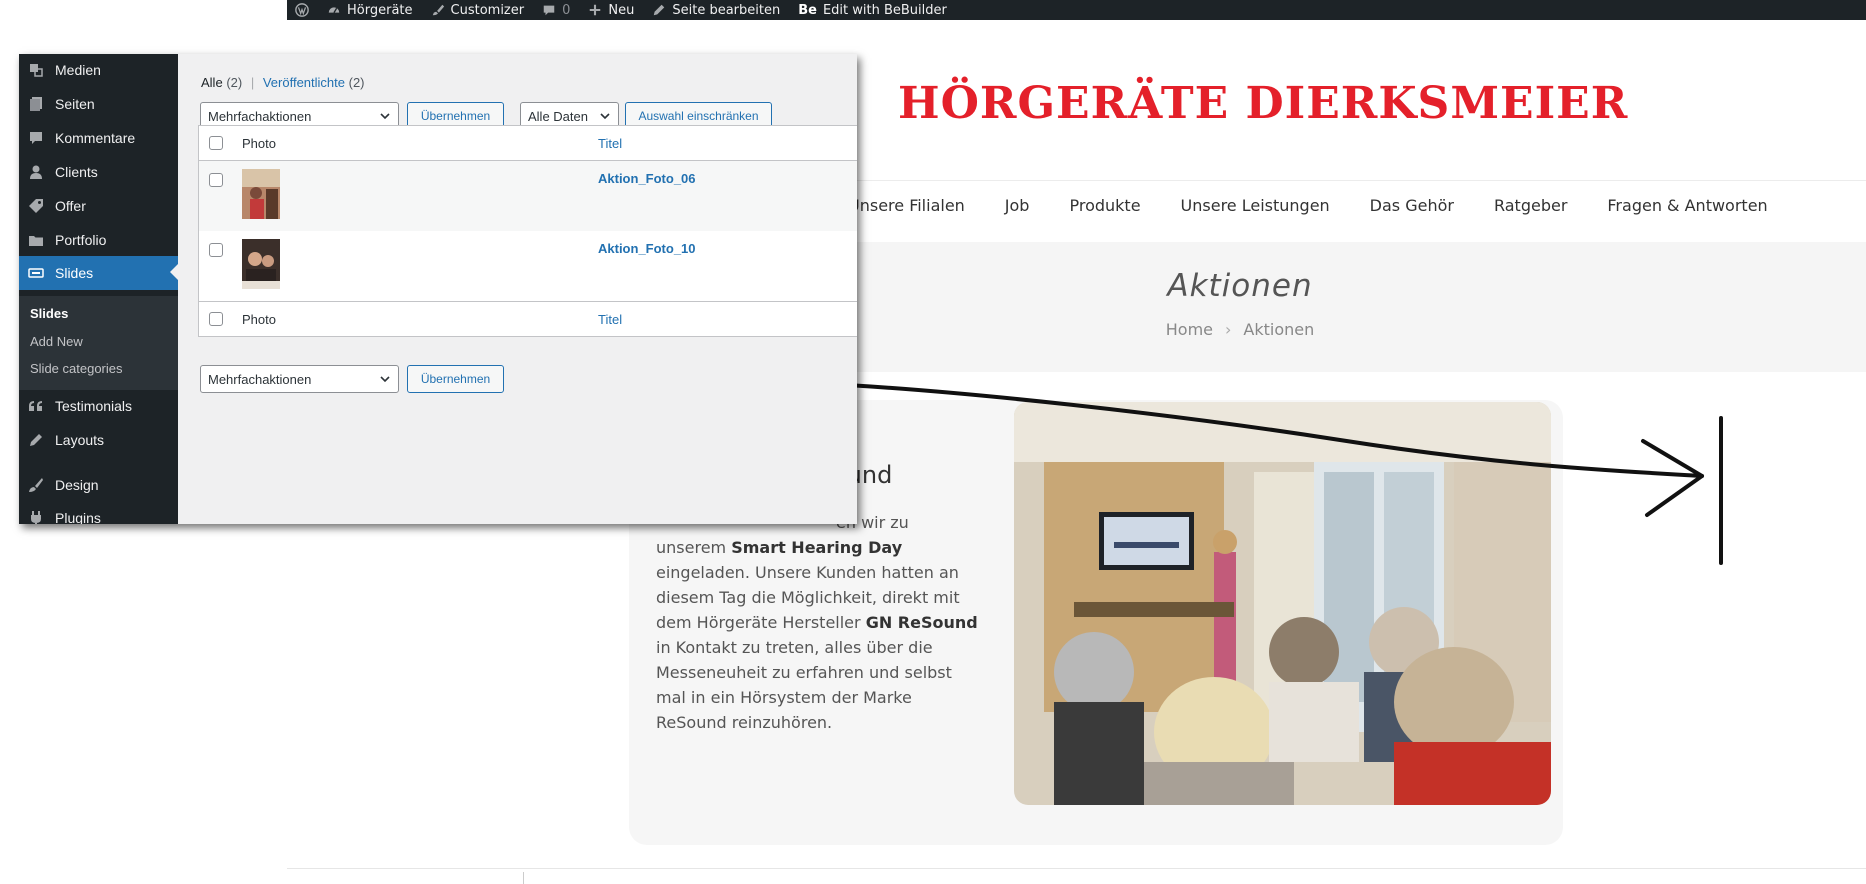 This screenshot has width=1866, height=884. What do you see at coordinates (334, 10) in the screenshot?
I see `dashboard-icon` at bounding box center [334, 10].